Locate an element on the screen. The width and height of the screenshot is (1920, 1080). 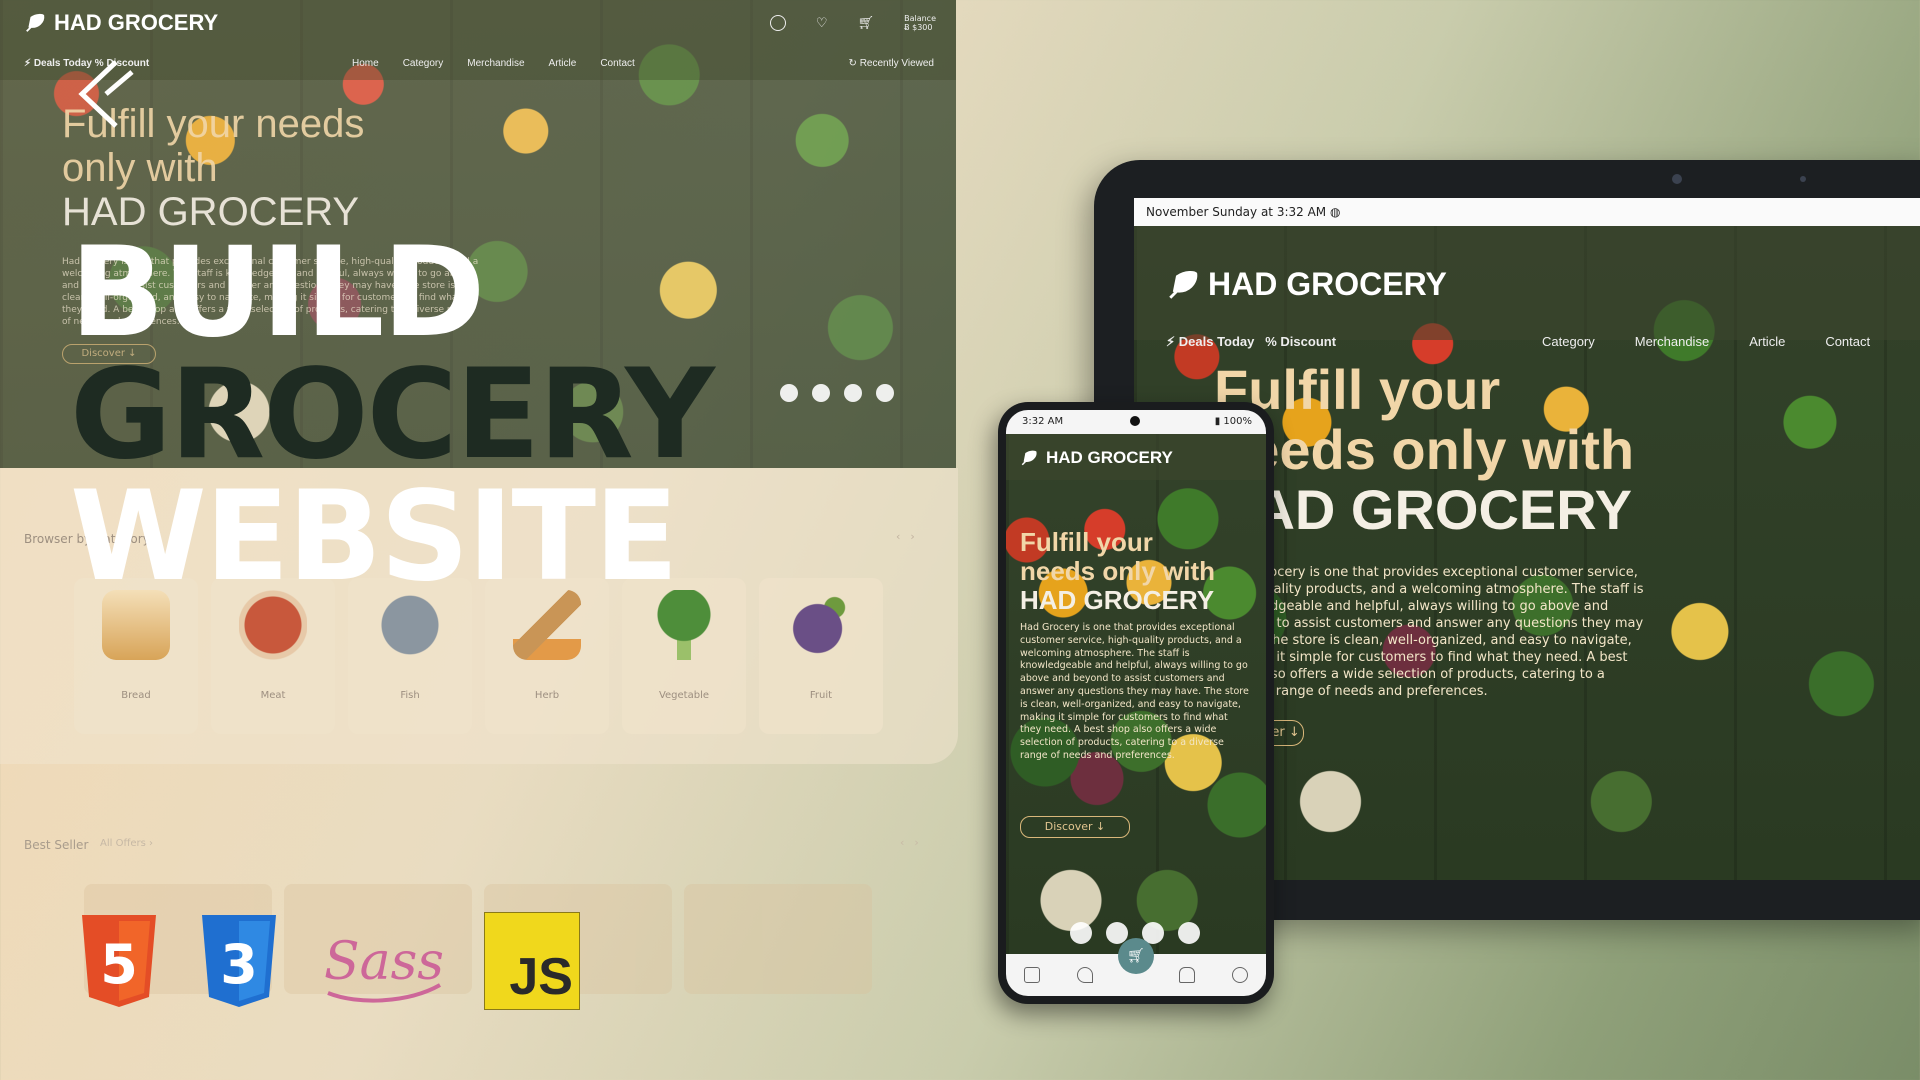
category-label: Fruit is located at coordinates (821, 695).